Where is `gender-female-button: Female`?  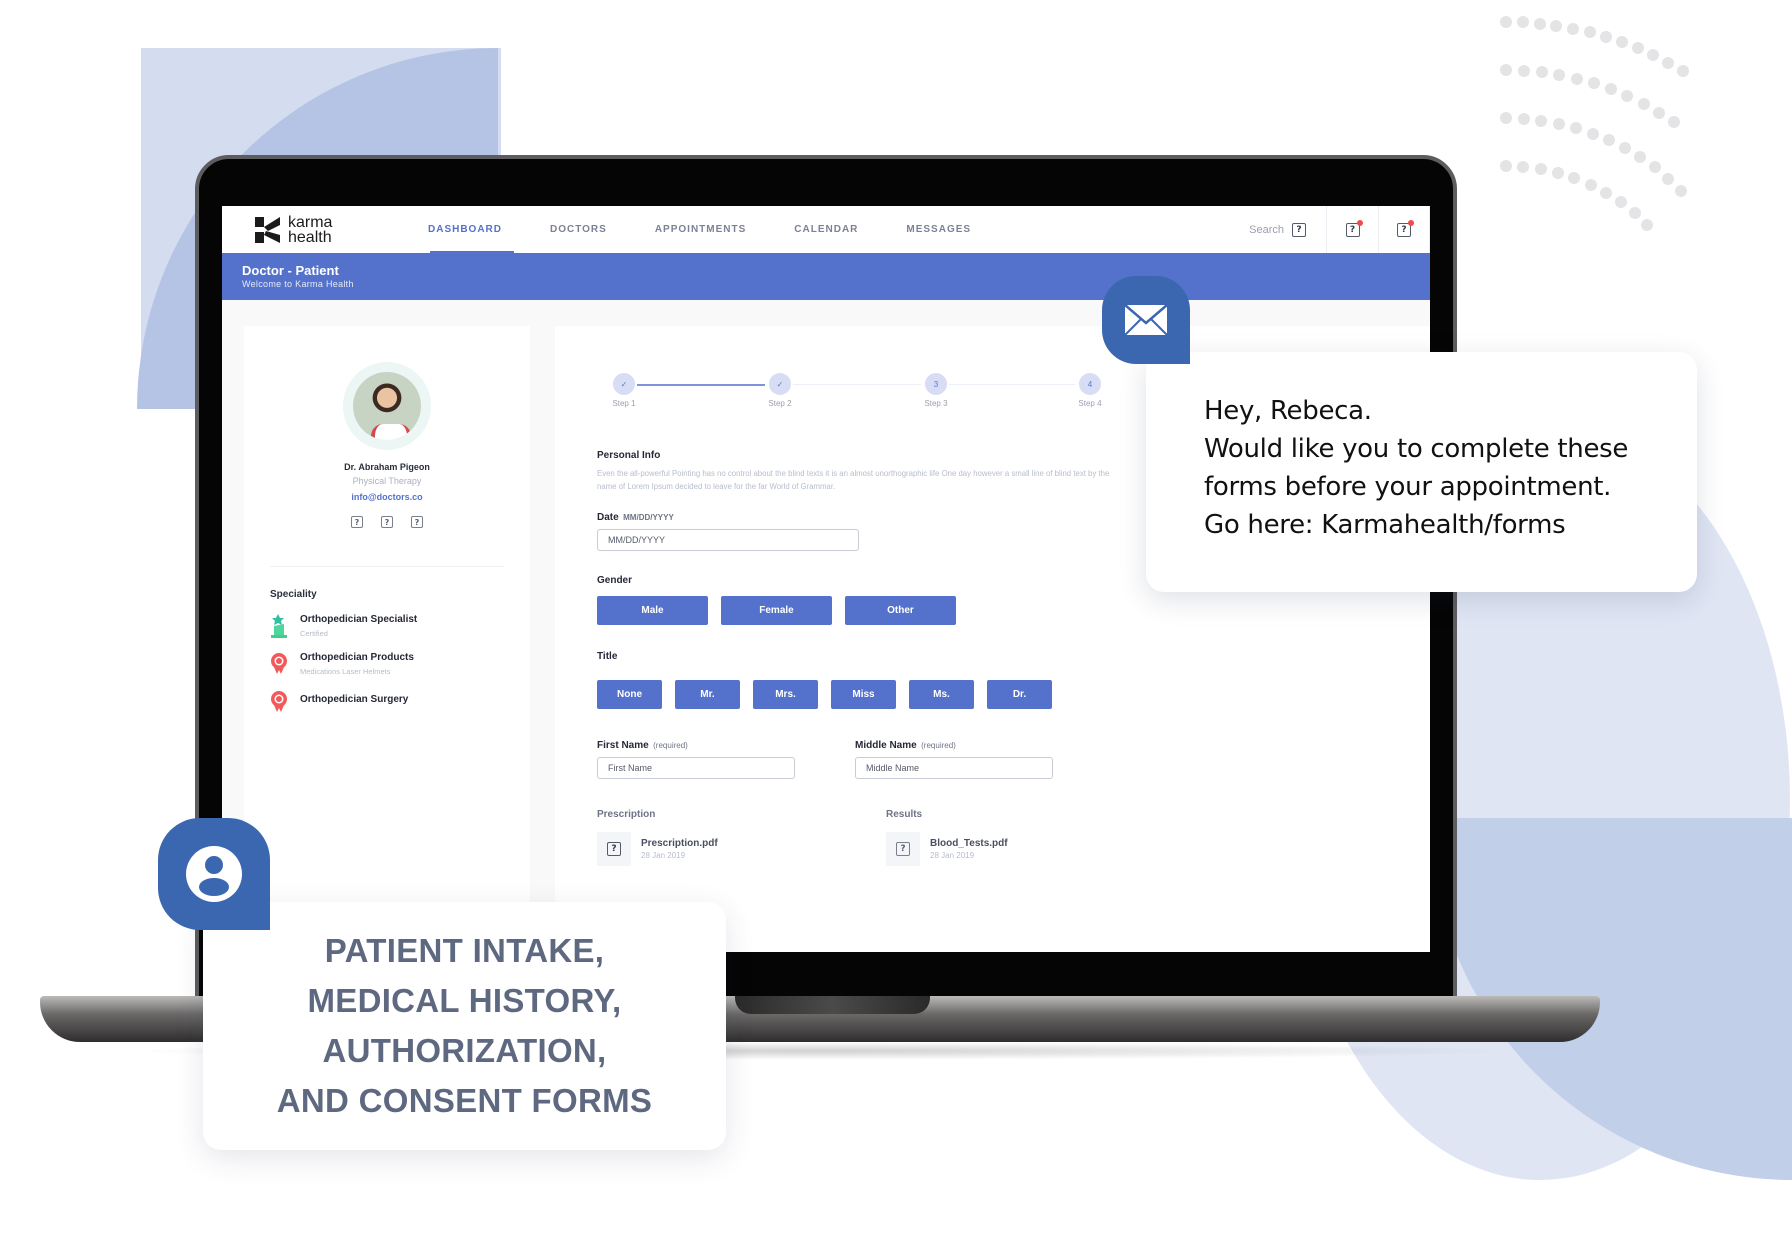
gender-female-button: Female is located at coordinates (776, 610).